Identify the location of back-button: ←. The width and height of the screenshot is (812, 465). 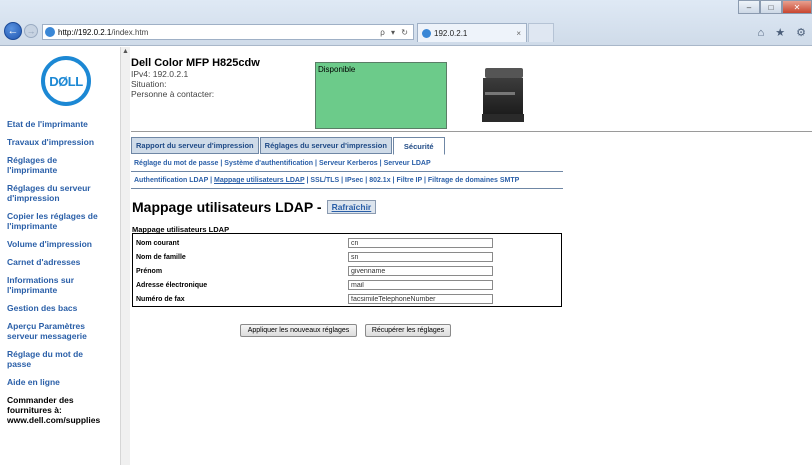
(13, 31).